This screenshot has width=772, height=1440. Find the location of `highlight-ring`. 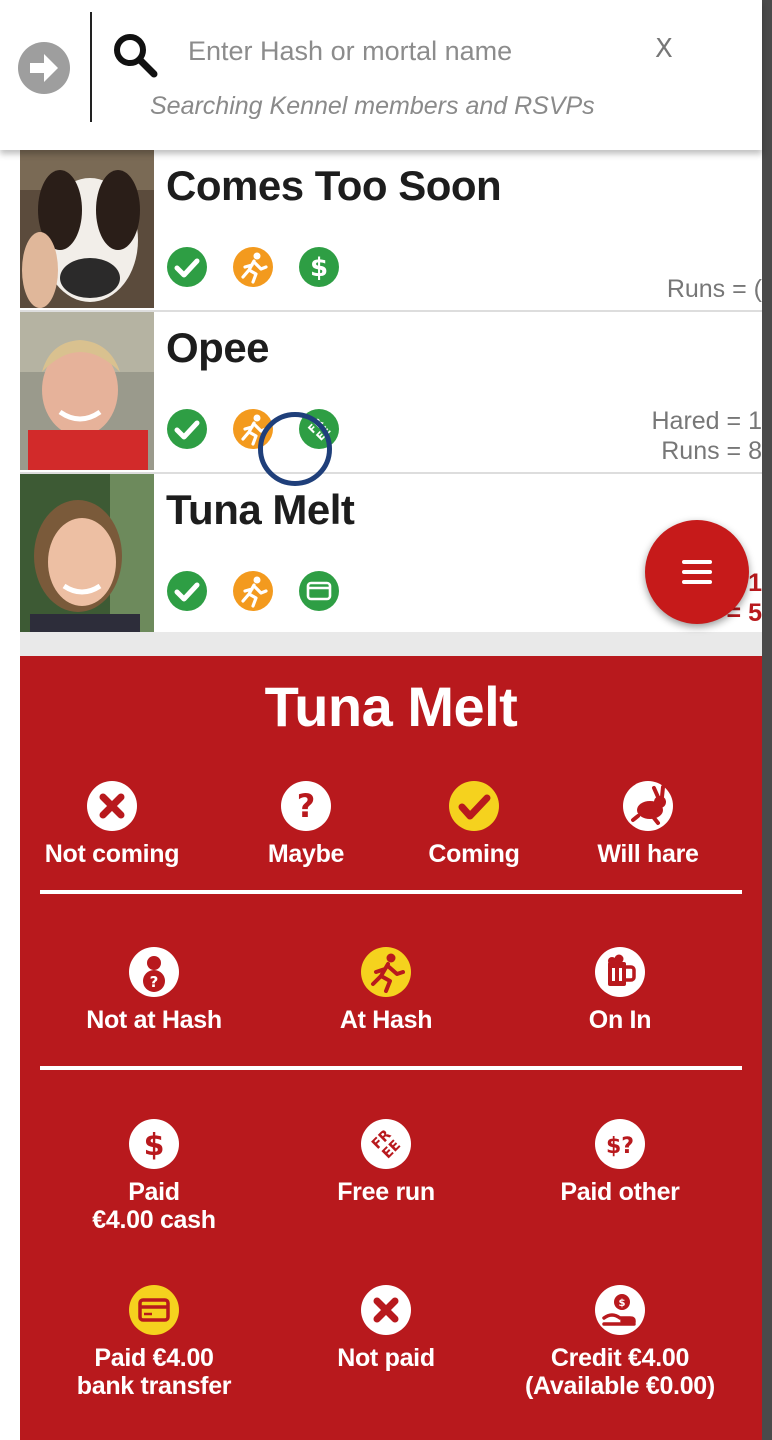

highlight-ring is located at coordinates (295, 449).